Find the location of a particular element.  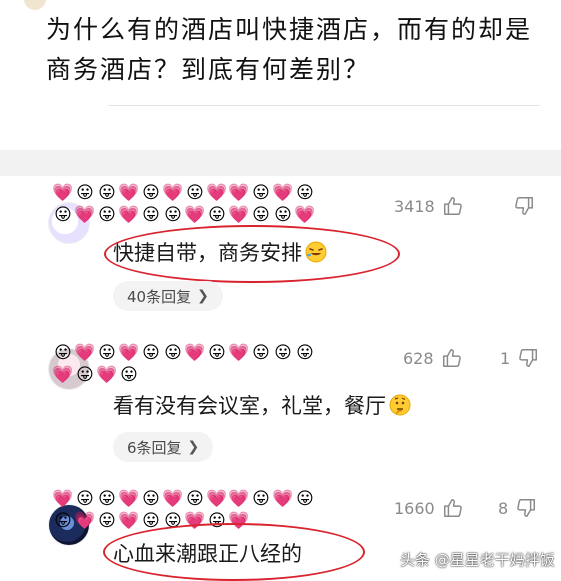

like-group: 628 is located at coordinates (433, 358).